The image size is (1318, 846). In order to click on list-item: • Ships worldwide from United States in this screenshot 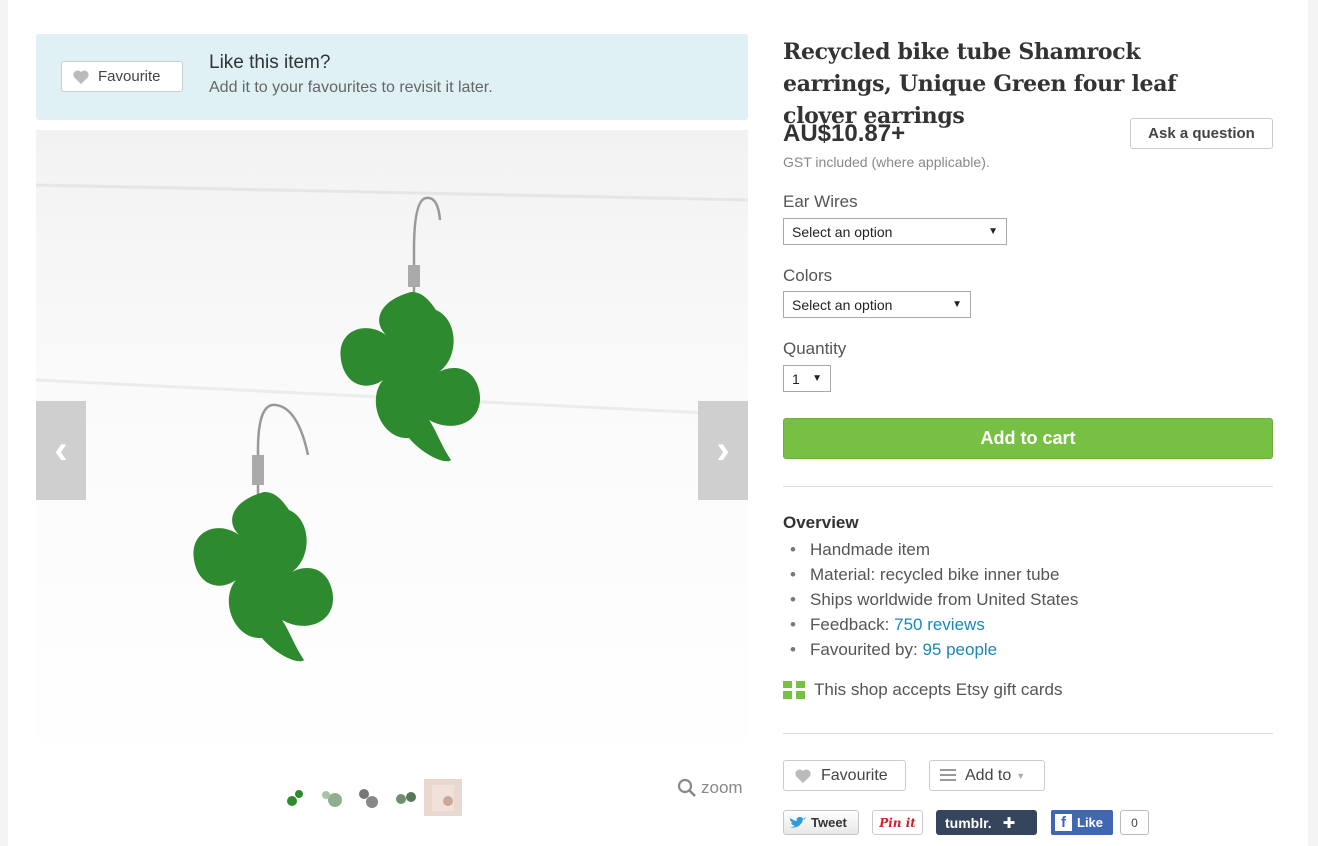, I will do `click(934, 599)`.